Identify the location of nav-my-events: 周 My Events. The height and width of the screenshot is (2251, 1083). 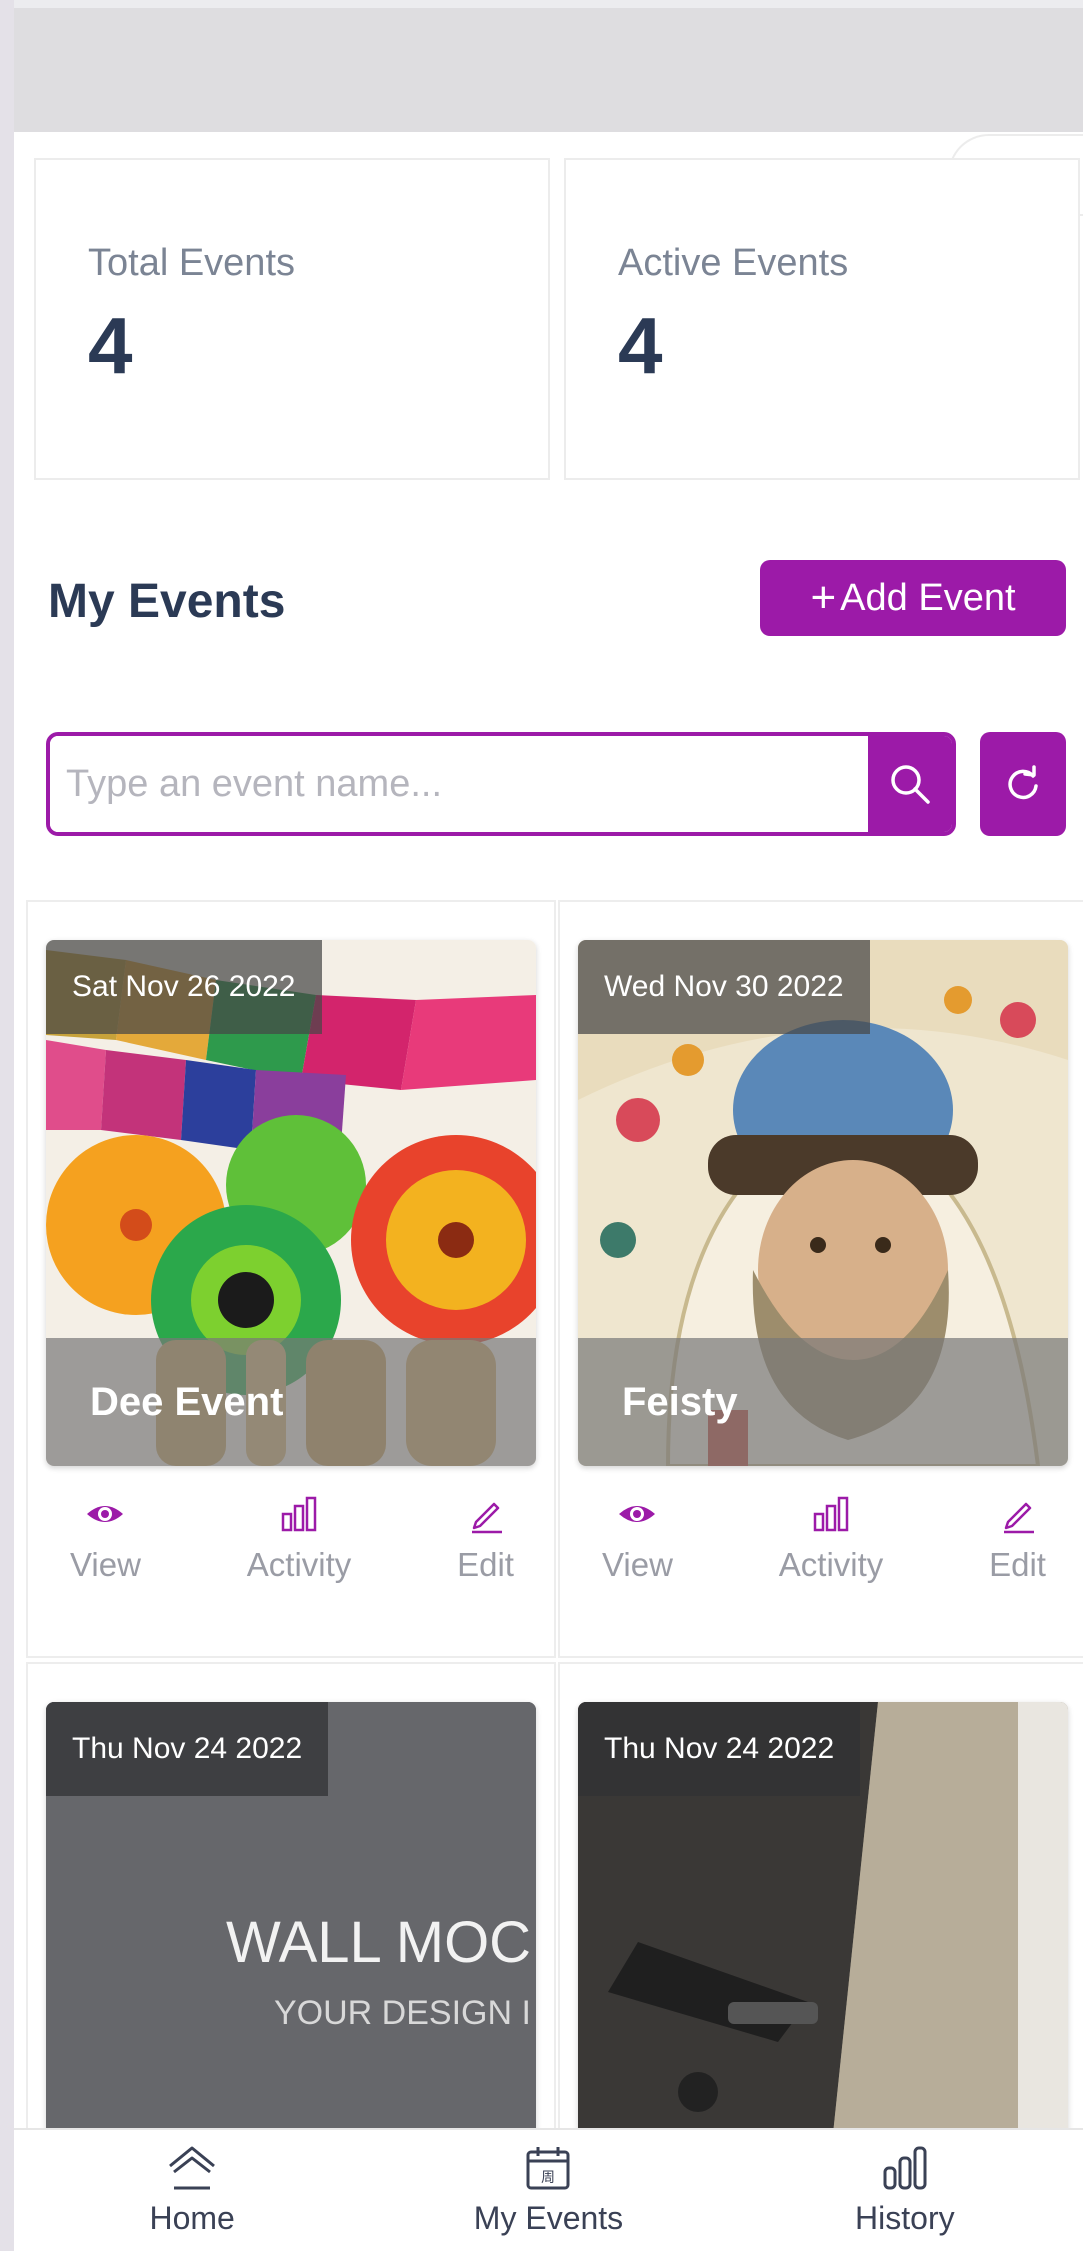
(548, 2190).